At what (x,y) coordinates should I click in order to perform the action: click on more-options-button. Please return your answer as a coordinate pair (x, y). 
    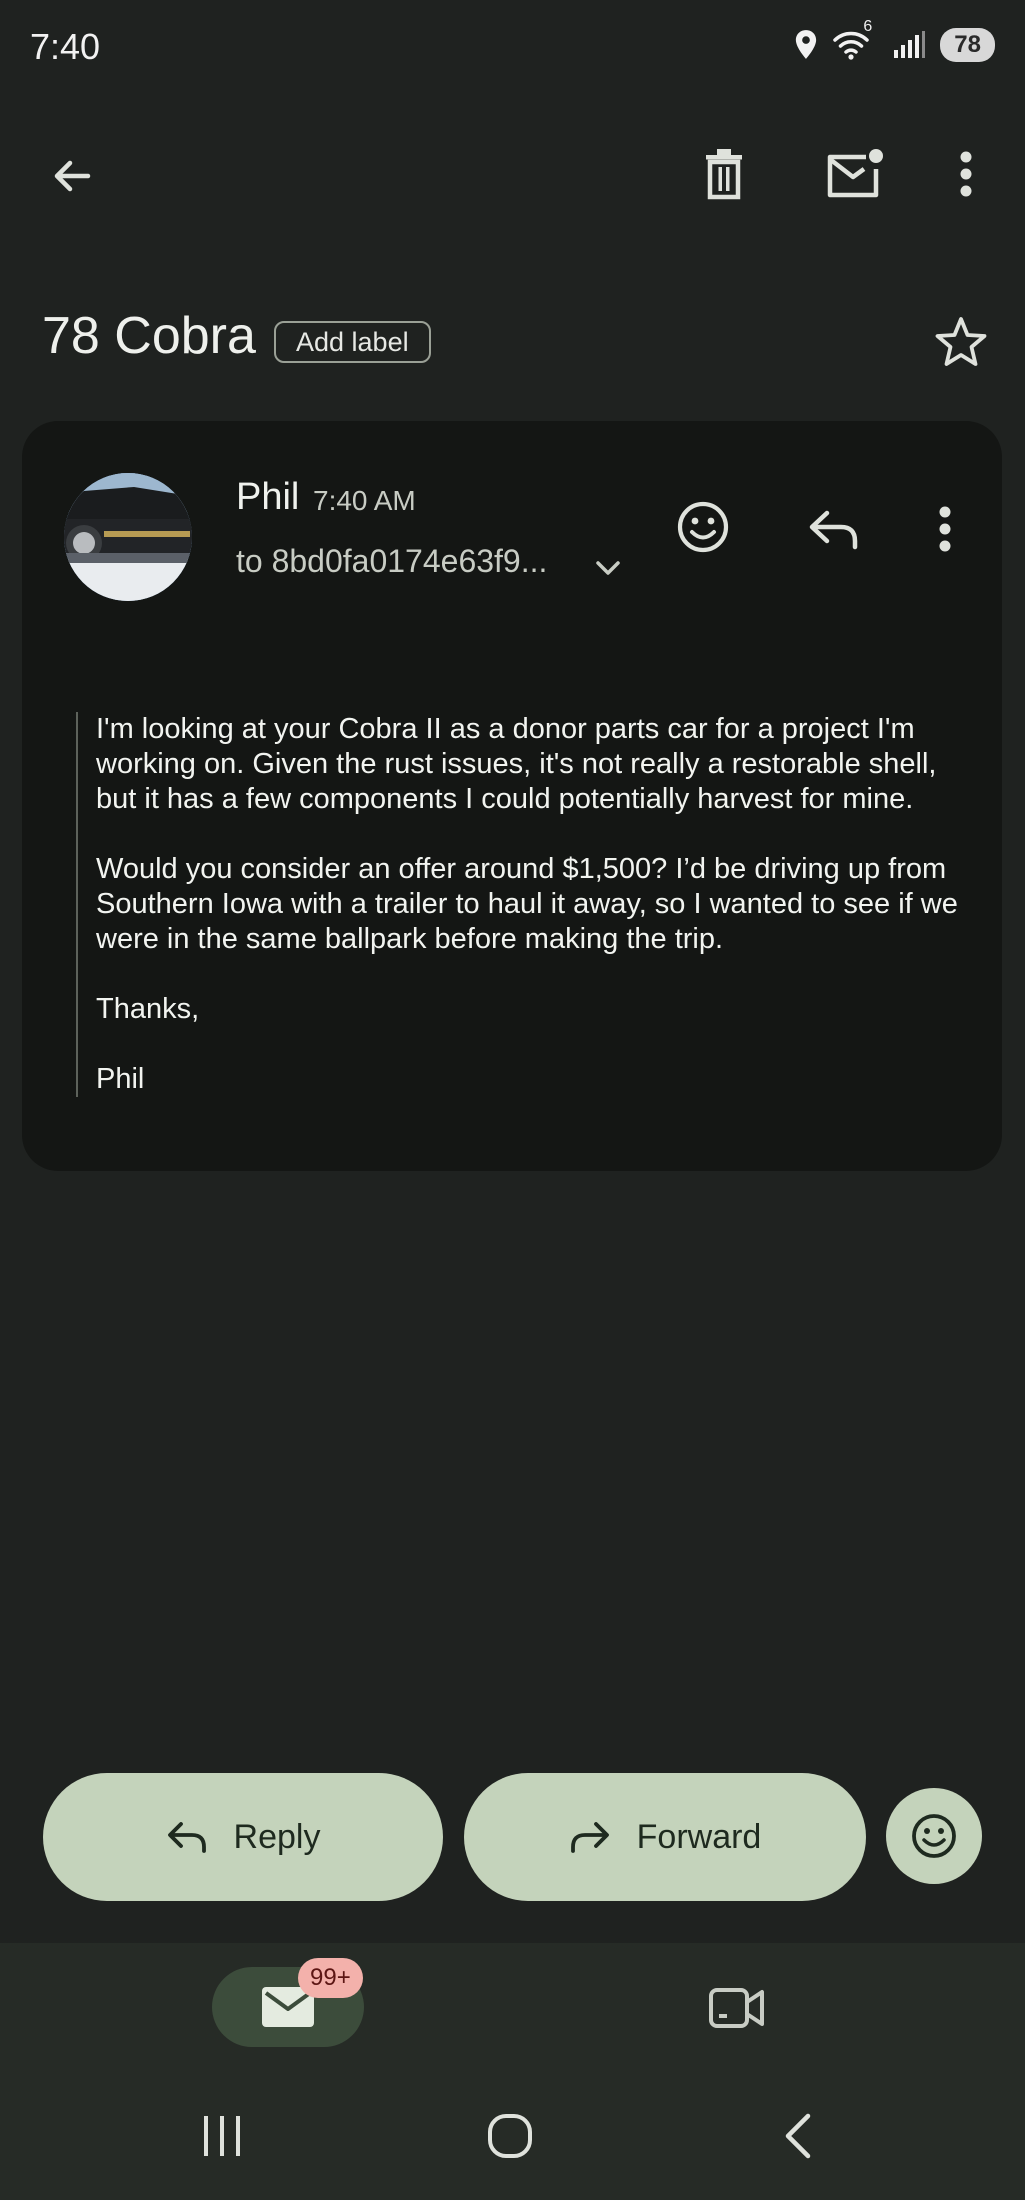
    Looking at the image, I should click on (966, 174).